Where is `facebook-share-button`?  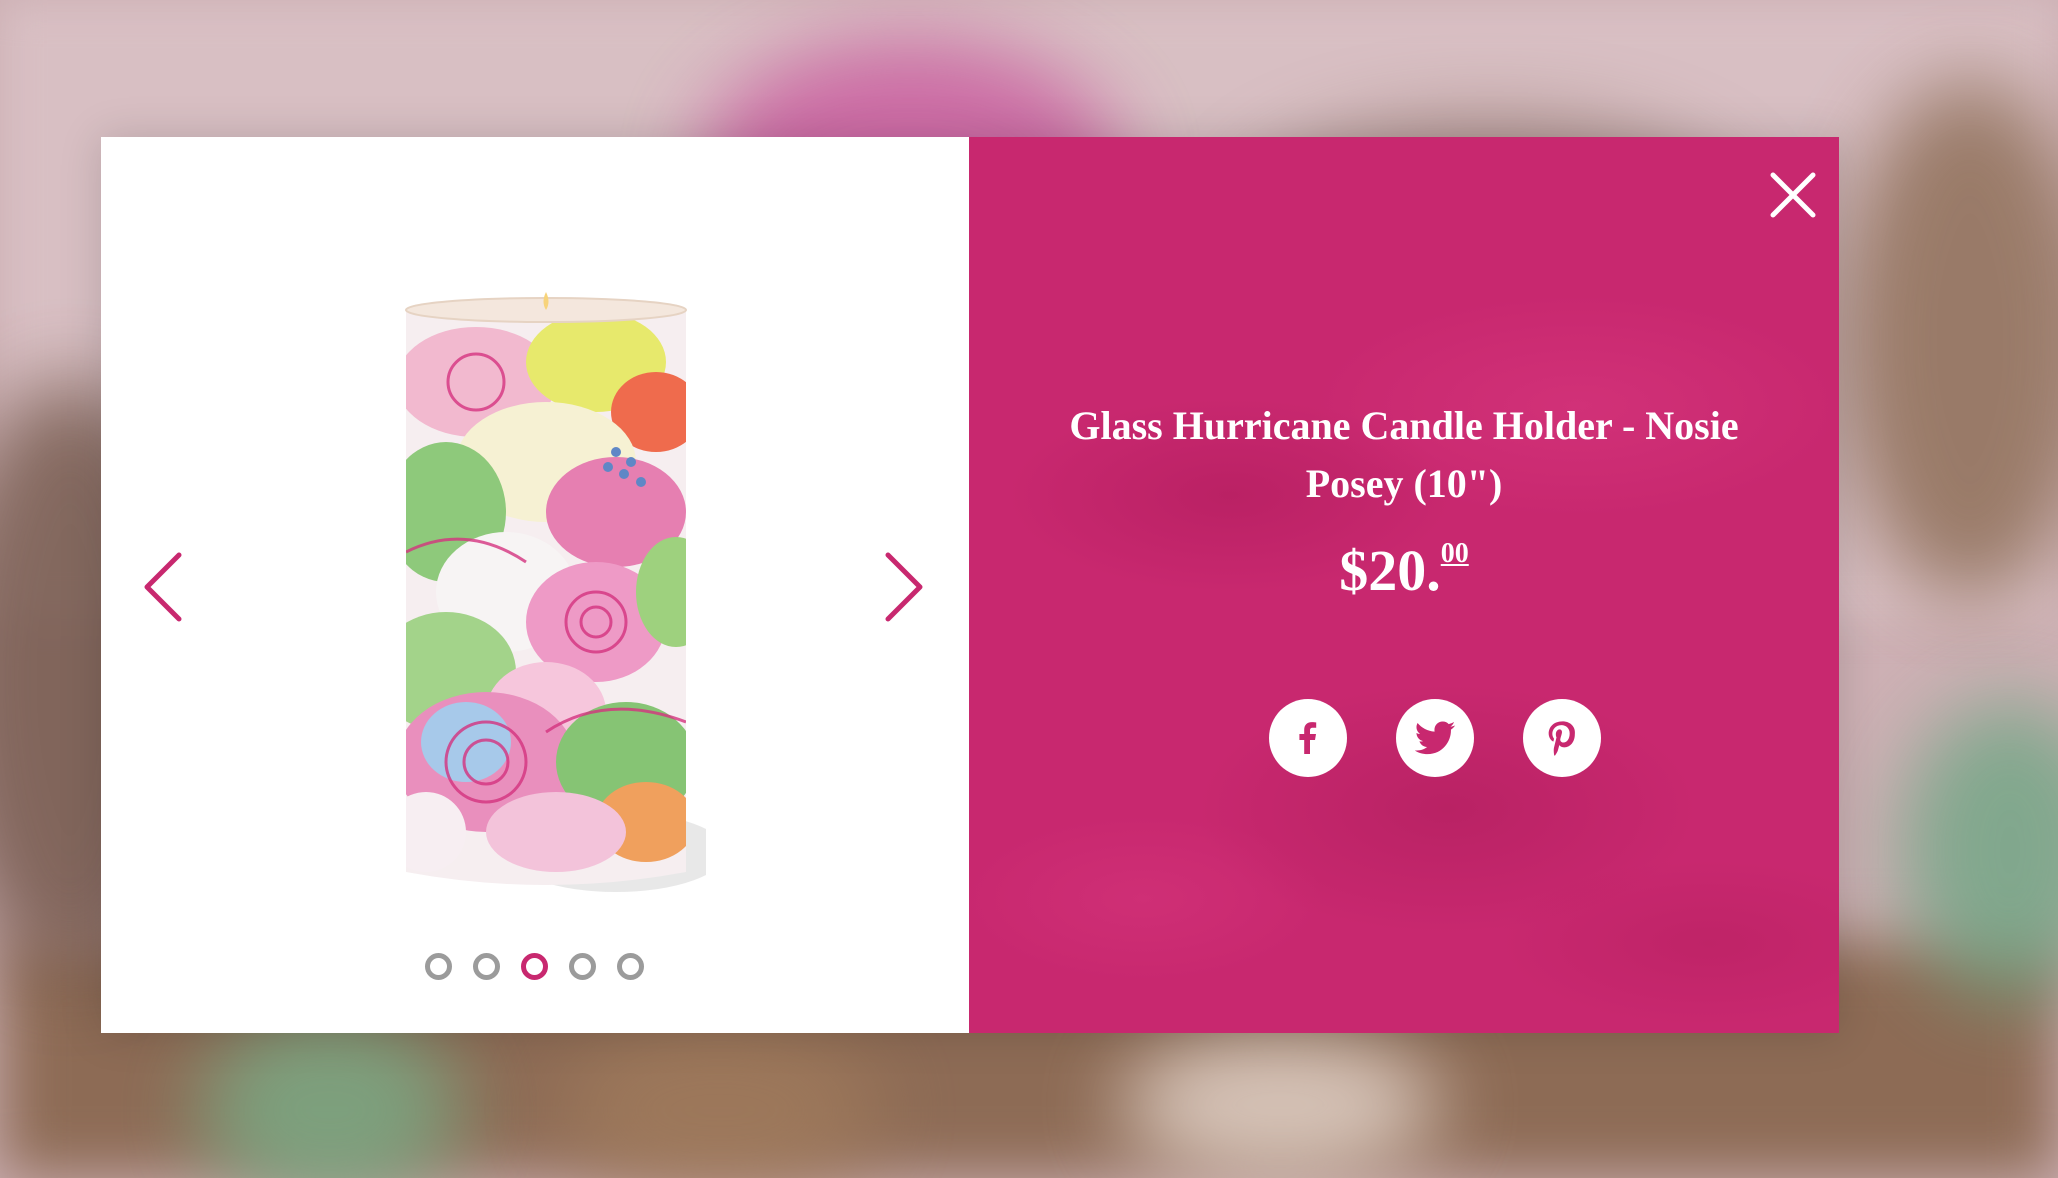
facebook-share-button is located at coordinates (1308, 738).